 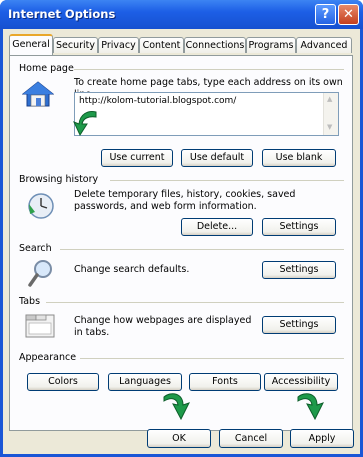 What do you see at coordinates (38, 94) in the screenshot?
I see `home-icon` at bounding box center [38, 94].